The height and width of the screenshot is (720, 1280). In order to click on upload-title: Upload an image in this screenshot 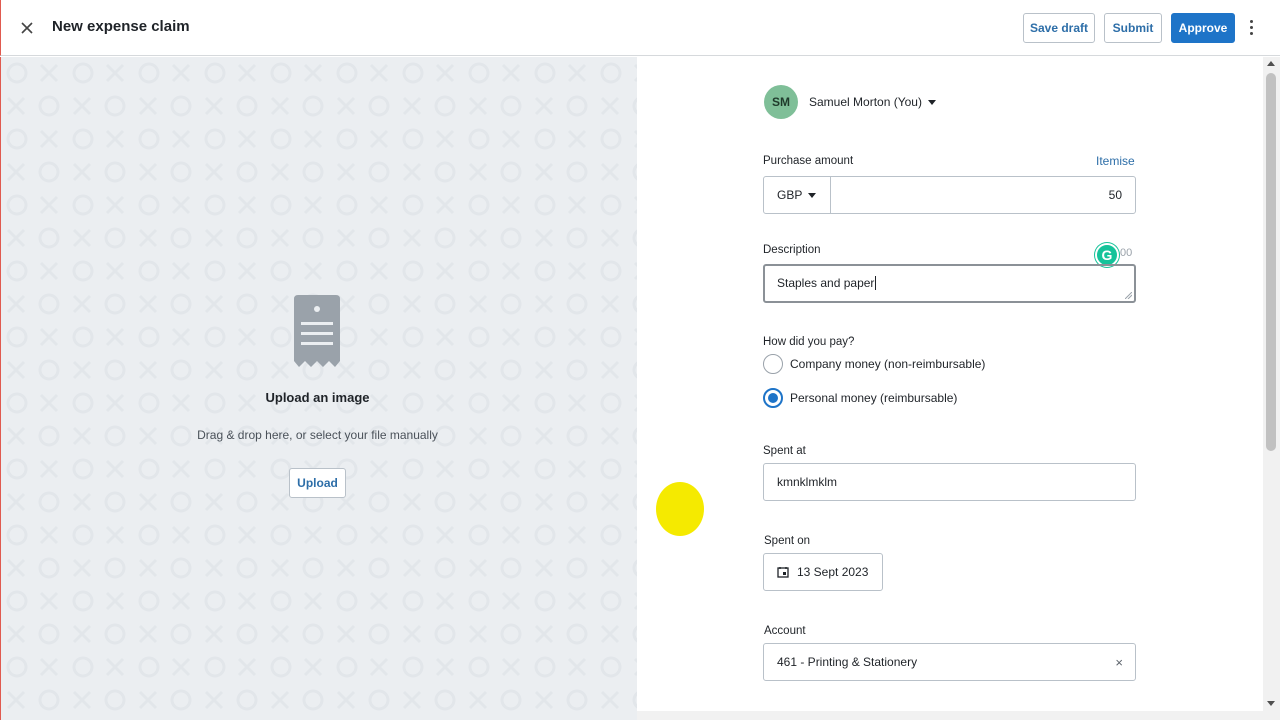, I will do `click(317, 397)`.